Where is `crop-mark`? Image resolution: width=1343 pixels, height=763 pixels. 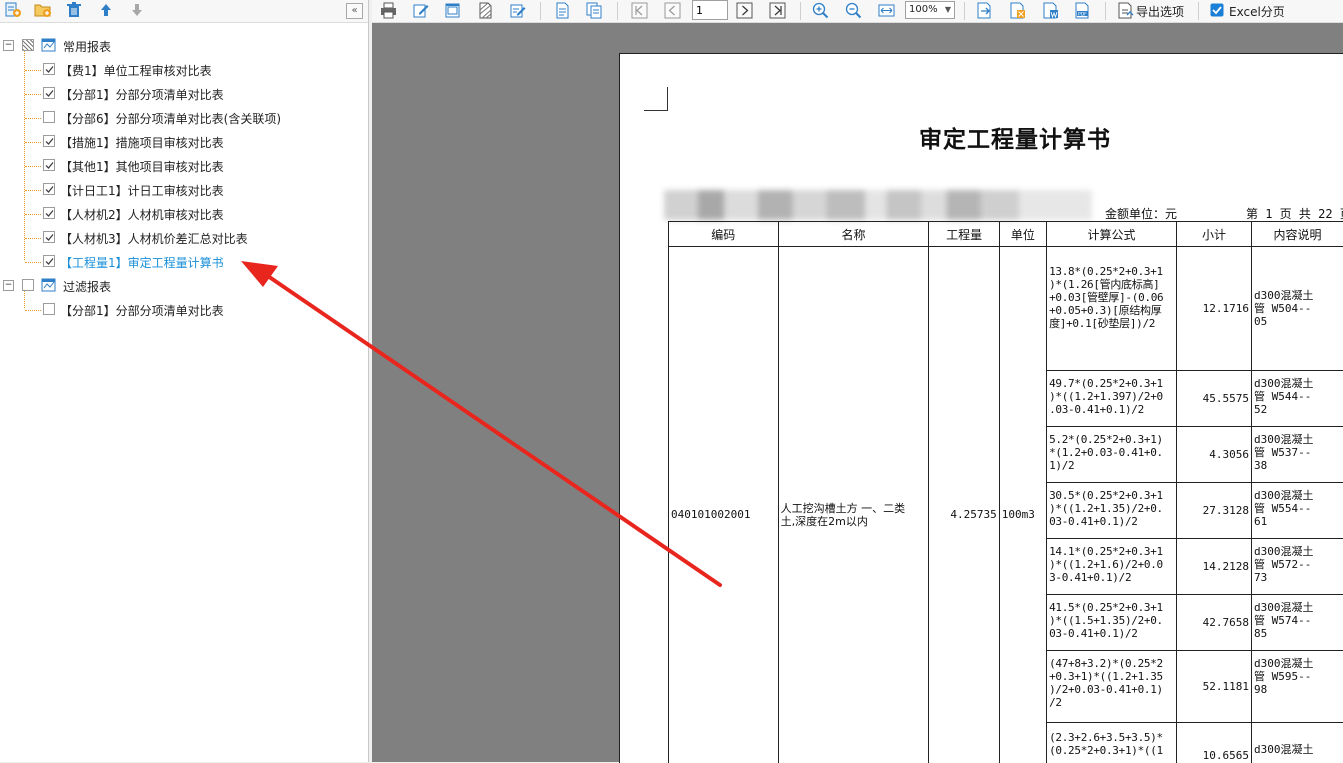 crop-mark is located at coordinates (656, 99).